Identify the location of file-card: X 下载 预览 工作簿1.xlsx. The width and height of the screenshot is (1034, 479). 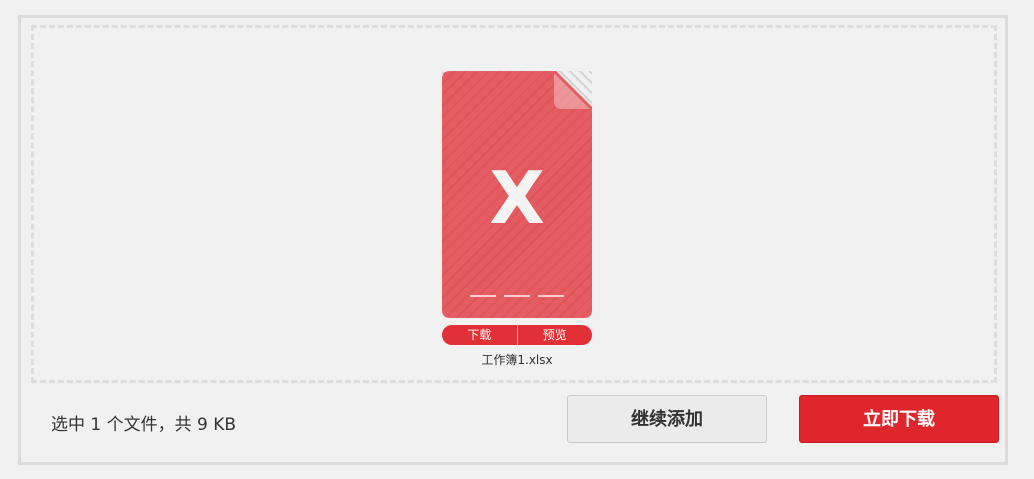
(517, 219).